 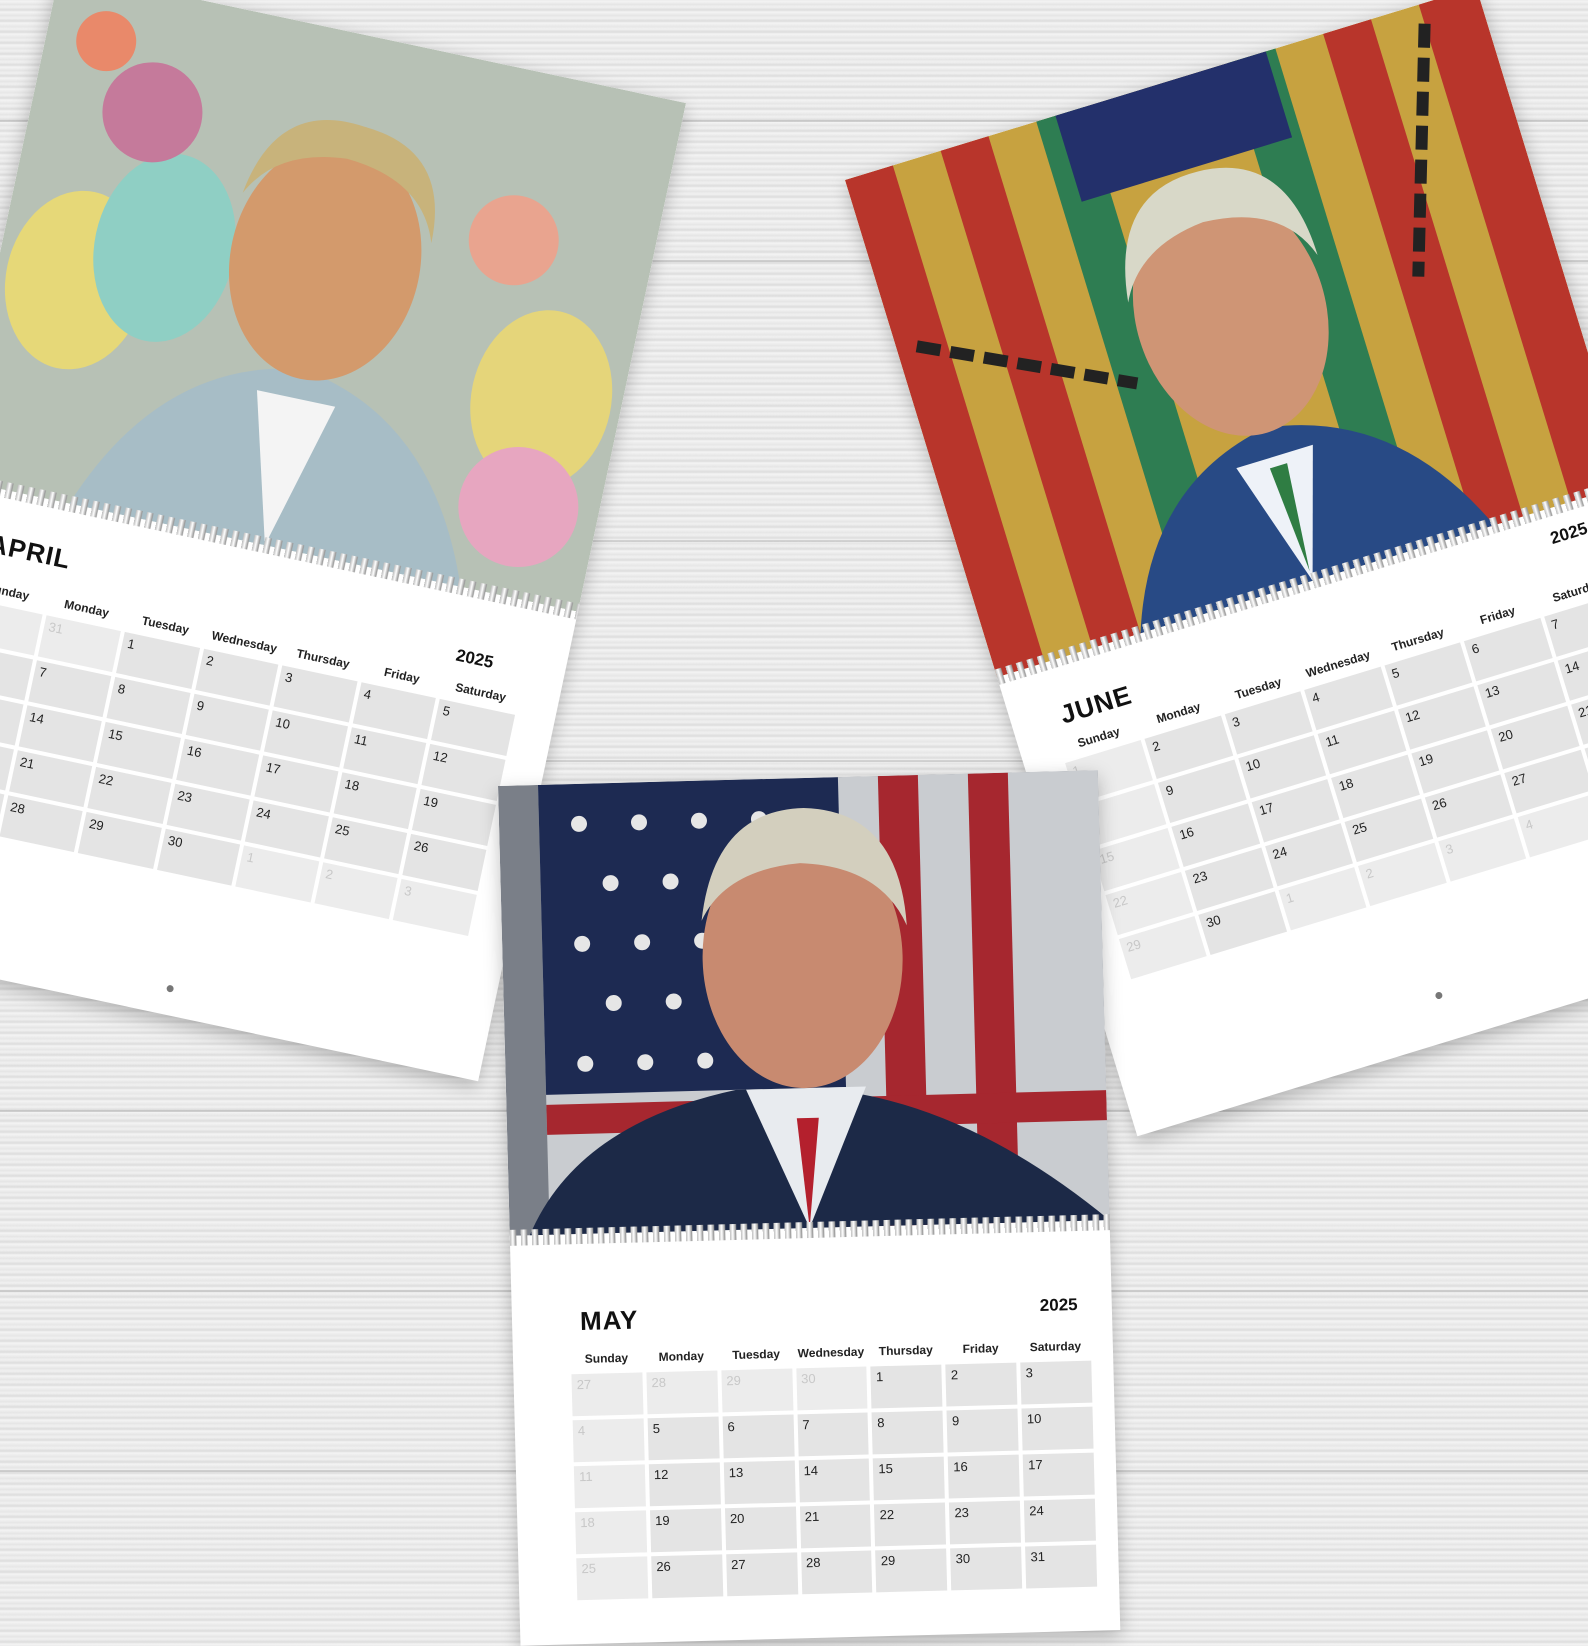 I want to click on day-cell: 25, so click(x=612, y=1578).